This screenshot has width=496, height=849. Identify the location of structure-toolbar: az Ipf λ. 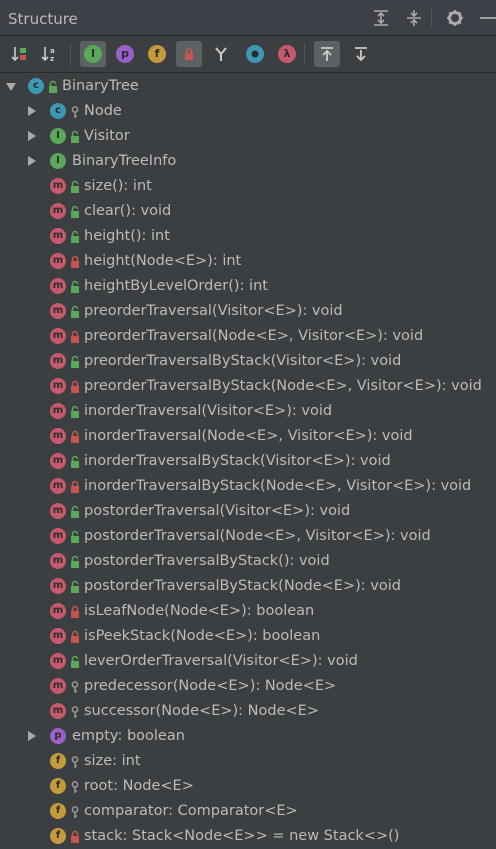
(248, 55).